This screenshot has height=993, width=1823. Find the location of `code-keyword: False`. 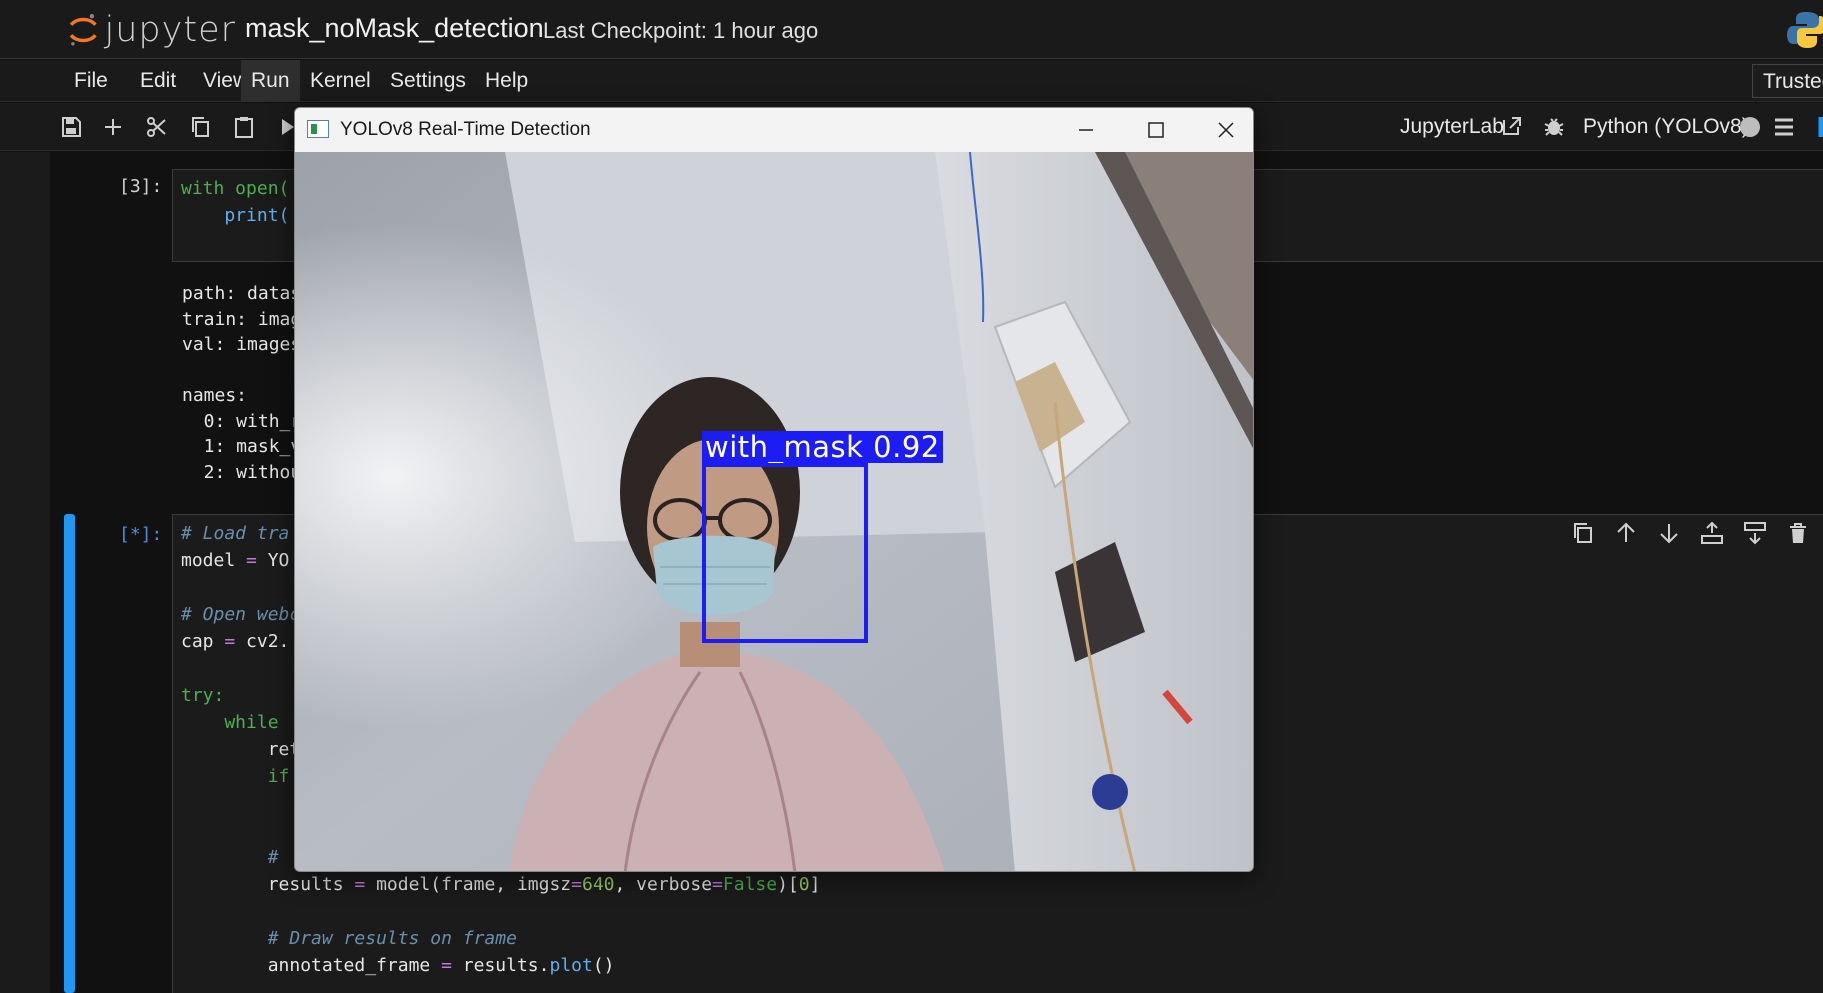

code-keyword: False is located at coordinates (750, 884).